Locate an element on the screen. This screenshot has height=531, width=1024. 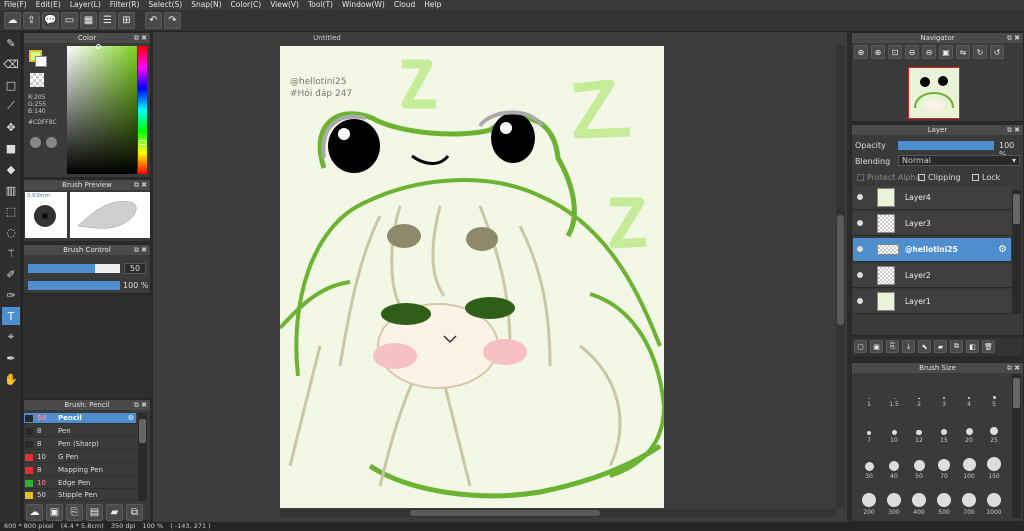
brush-size-option: 400 is located at coordinates (919, 500).